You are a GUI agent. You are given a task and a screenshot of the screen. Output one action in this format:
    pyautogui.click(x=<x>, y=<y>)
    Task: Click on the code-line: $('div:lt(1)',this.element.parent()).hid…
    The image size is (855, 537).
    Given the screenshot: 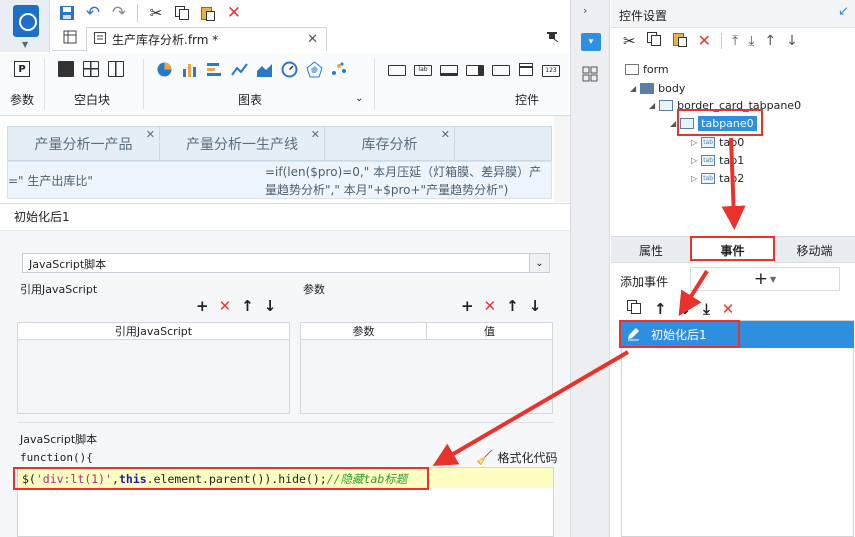 What is the action you would take?
    pyautogui.click(x=285, y=478)
    